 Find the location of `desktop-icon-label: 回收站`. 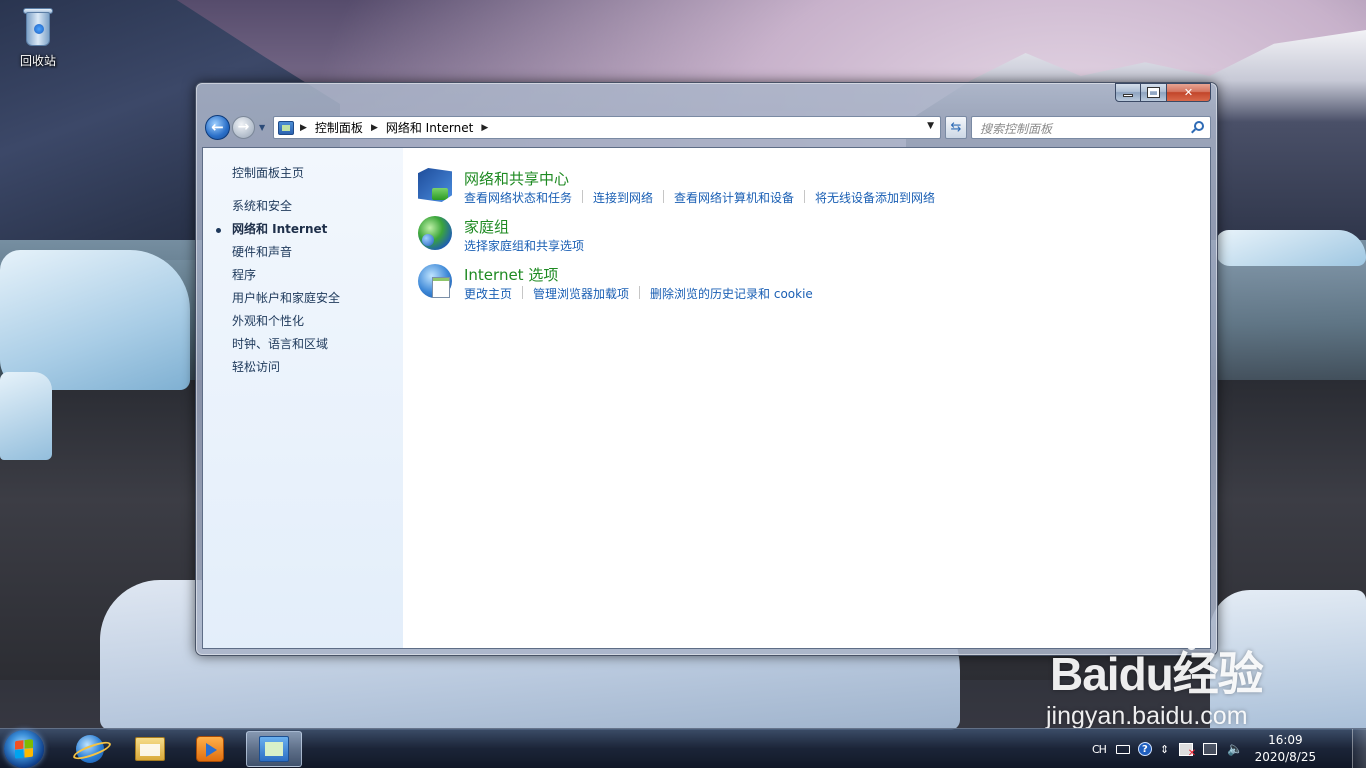

desktop-icon-label: 回收站 is located at coordinates (37, 61).